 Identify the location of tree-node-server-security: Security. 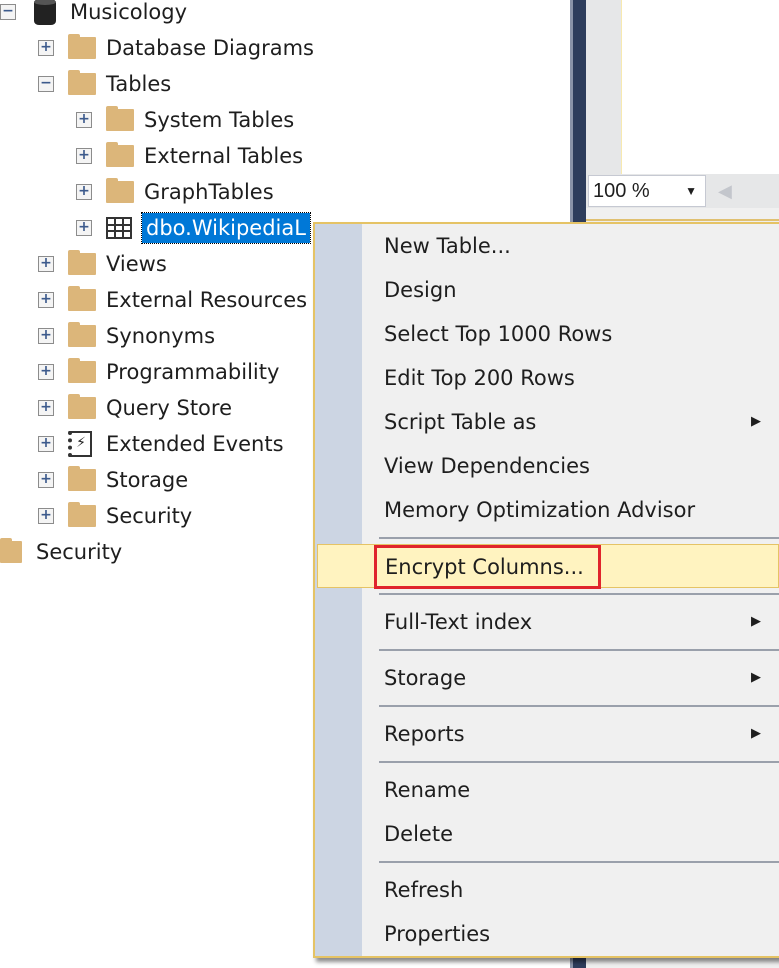
(61, 552).